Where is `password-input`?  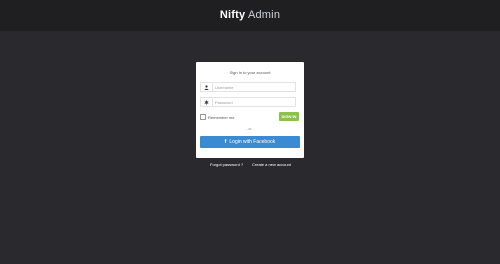
password-input is located at coordinates (255, 102).